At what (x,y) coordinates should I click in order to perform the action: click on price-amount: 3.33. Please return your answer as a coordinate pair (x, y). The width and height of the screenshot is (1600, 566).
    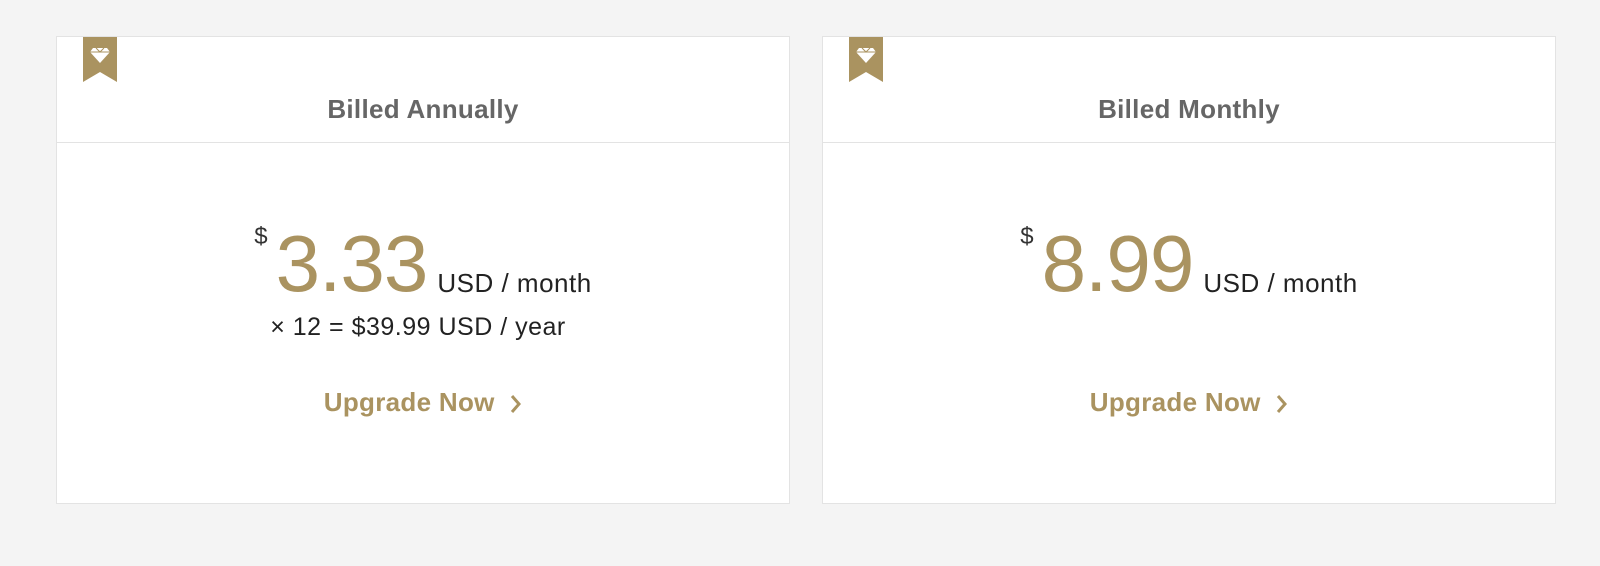
    Looking at the image, I should click on (352, 263).